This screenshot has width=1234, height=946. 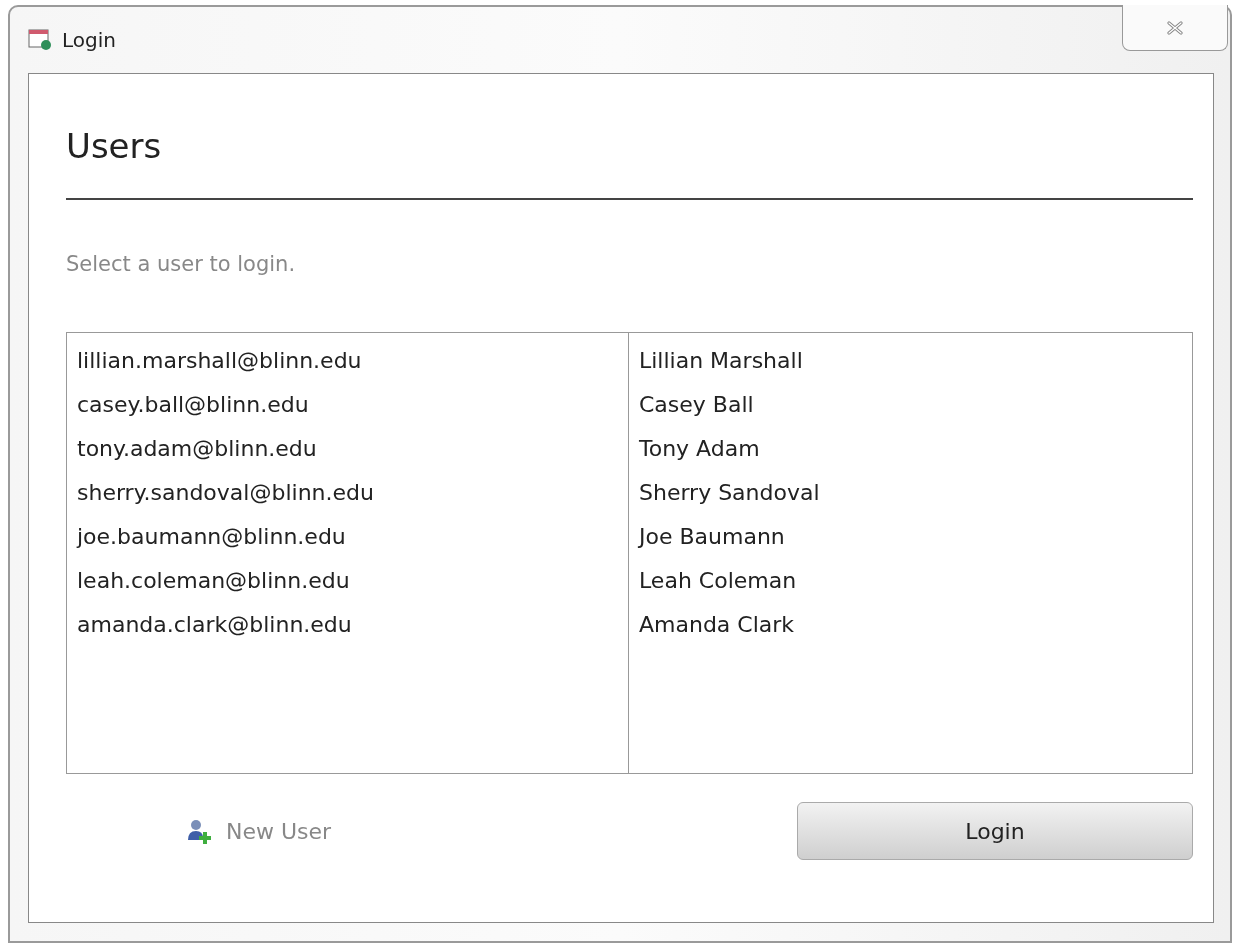 I want to click on login-button: Login, so click(x=995, y=831).